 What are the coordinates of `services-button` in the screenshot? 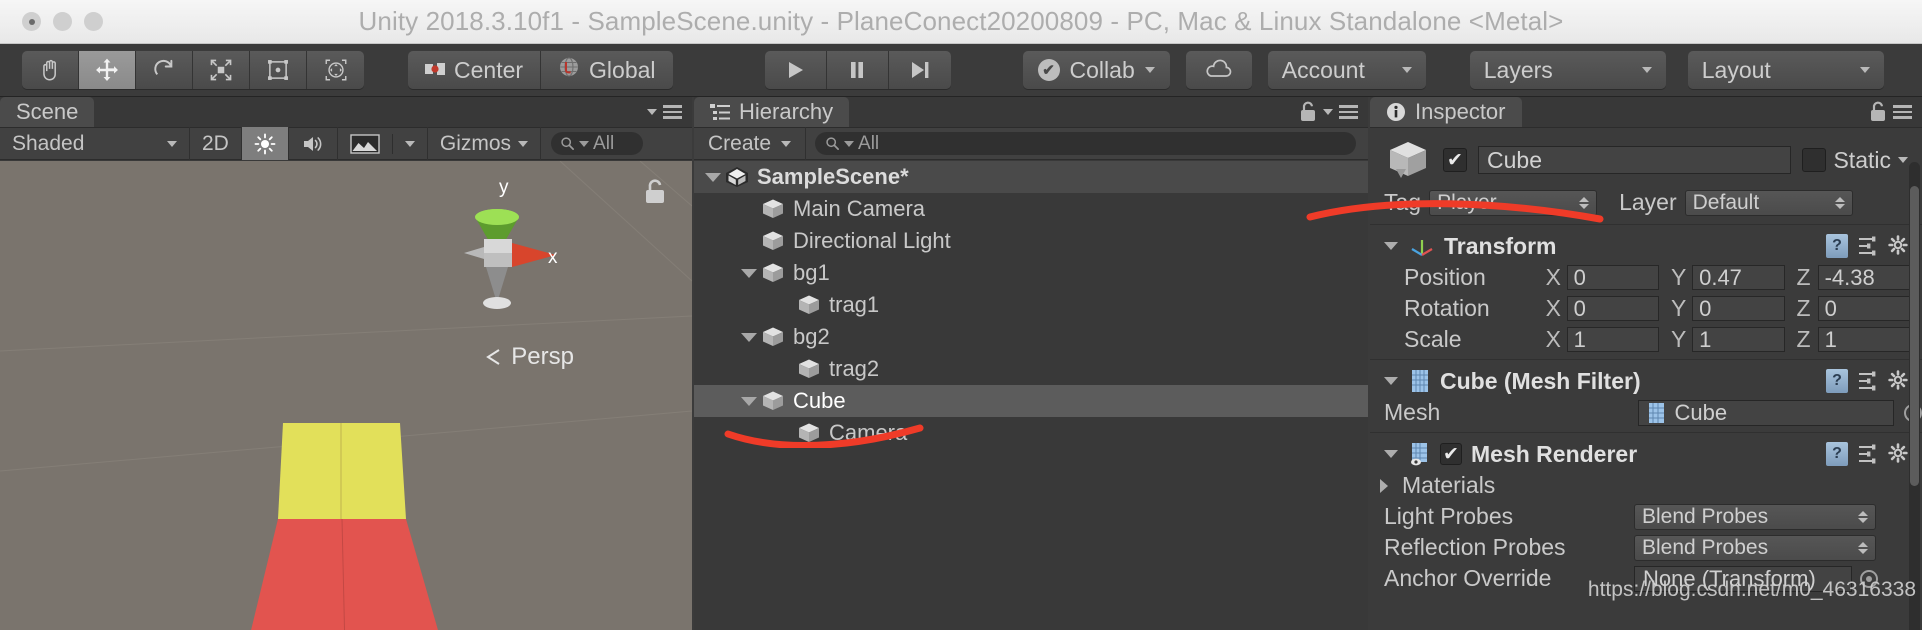 It's located at (1218, 70).